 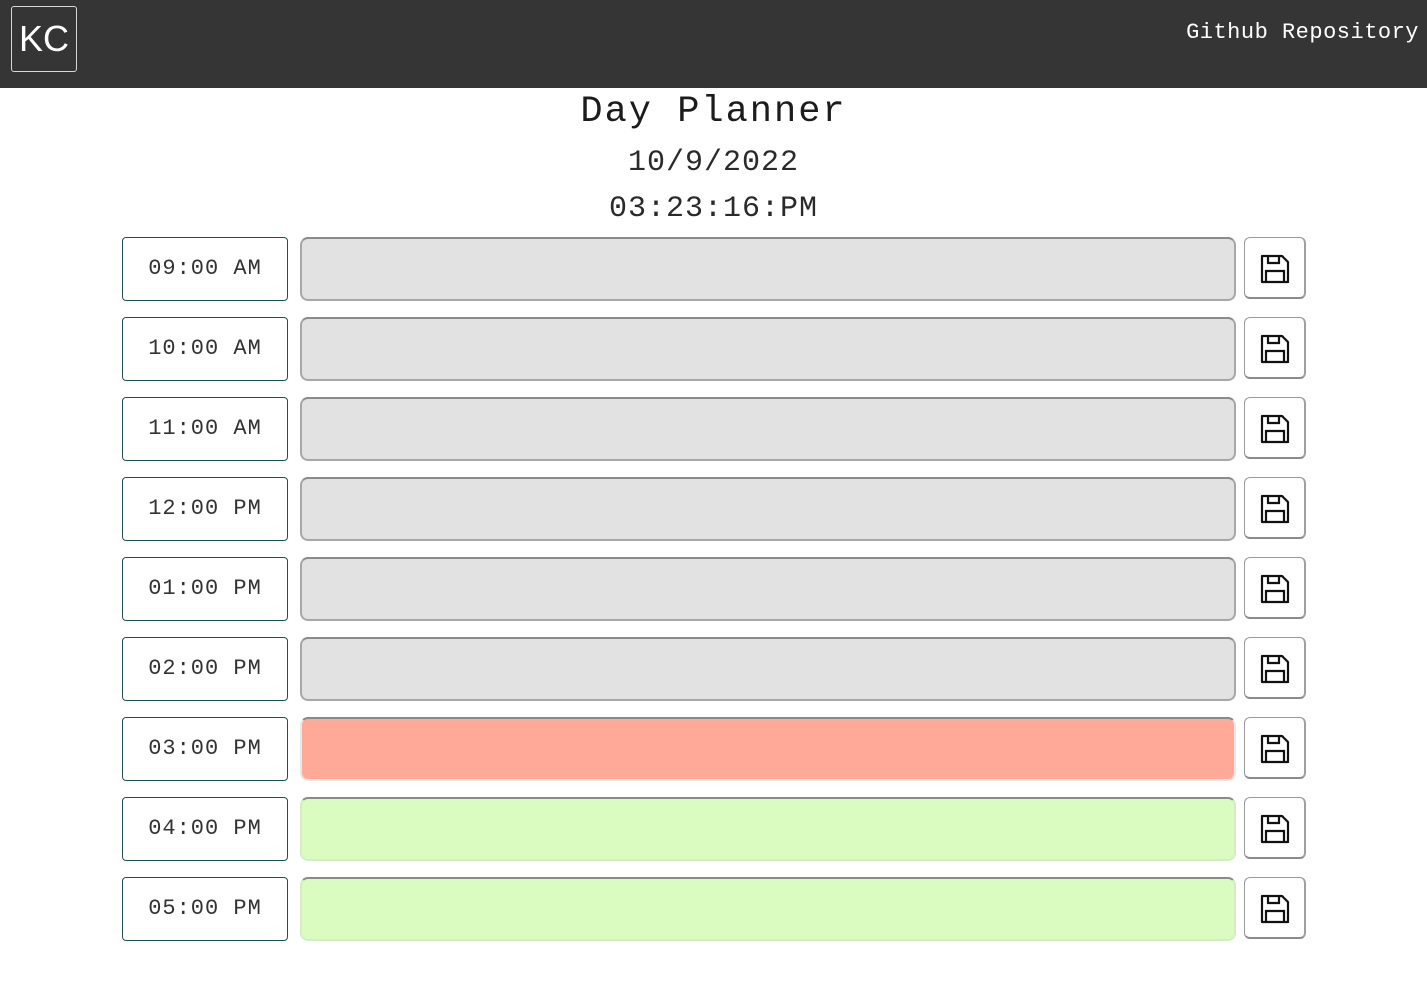 What do you see at coordinates (205, 829) in the screenshot?
I see `hour-label: 04:00 PM` at bounding box center [205, 829].